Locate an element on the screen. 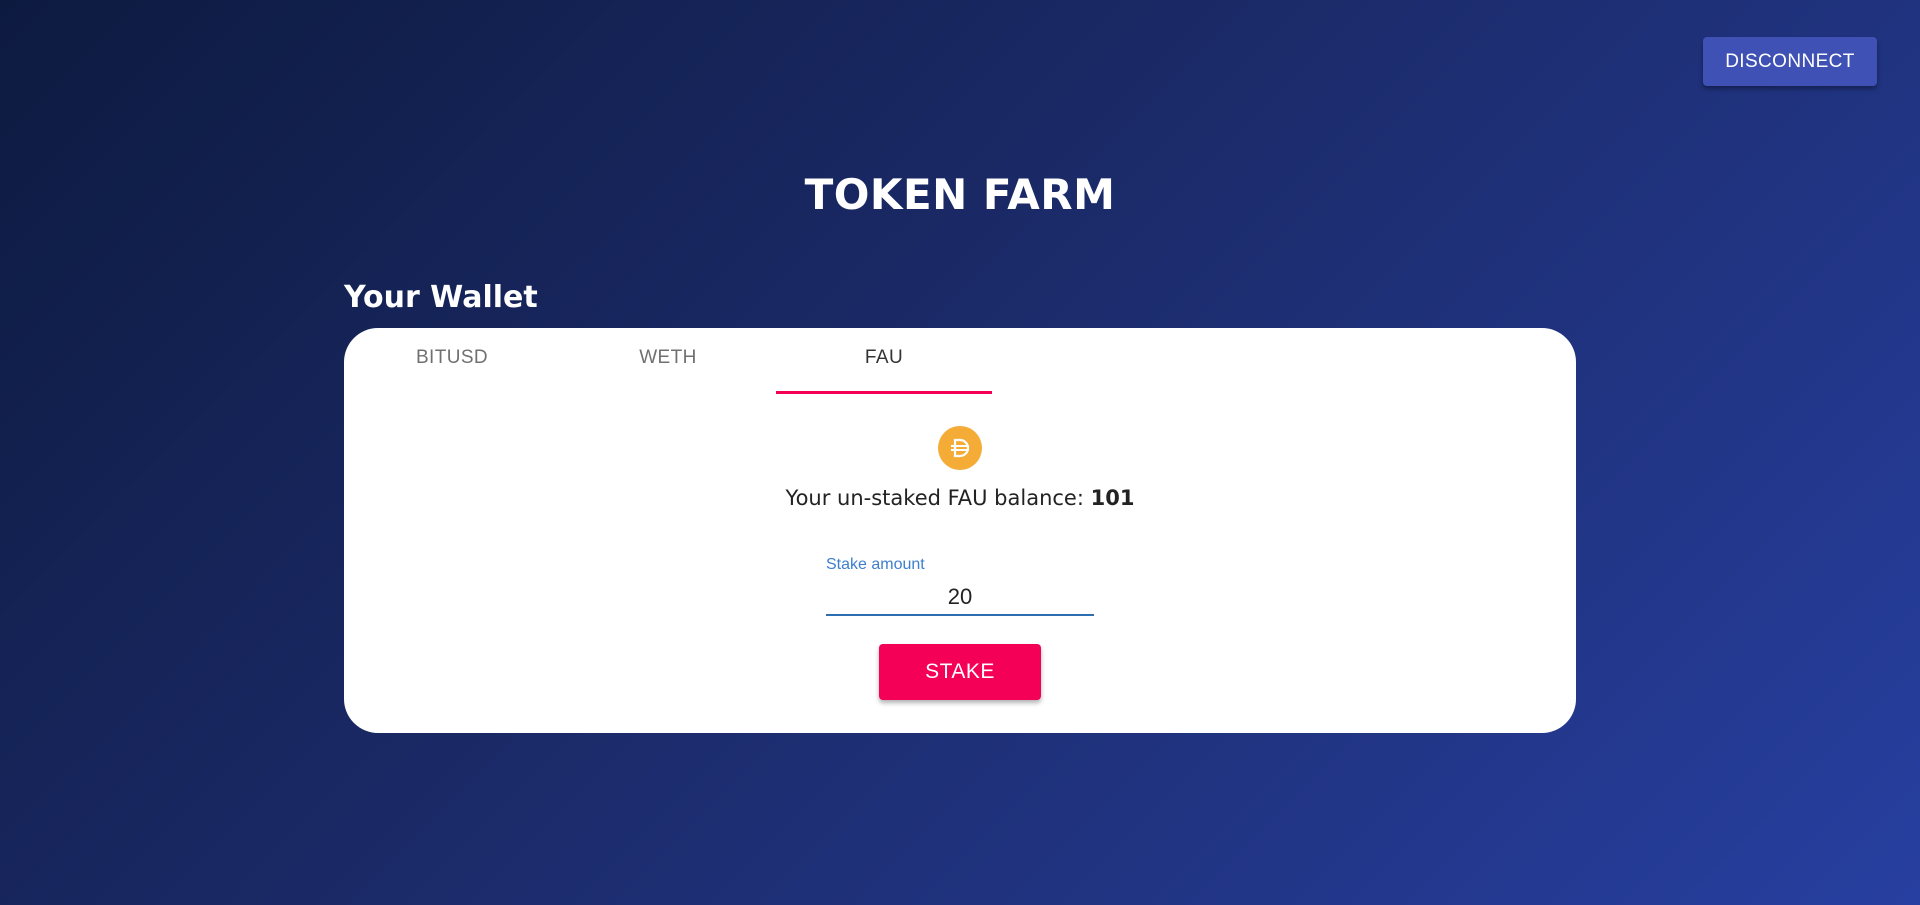 The image size is (1920, 905). stake-amount-field: Stake amount is located at coordinates (960, 588).